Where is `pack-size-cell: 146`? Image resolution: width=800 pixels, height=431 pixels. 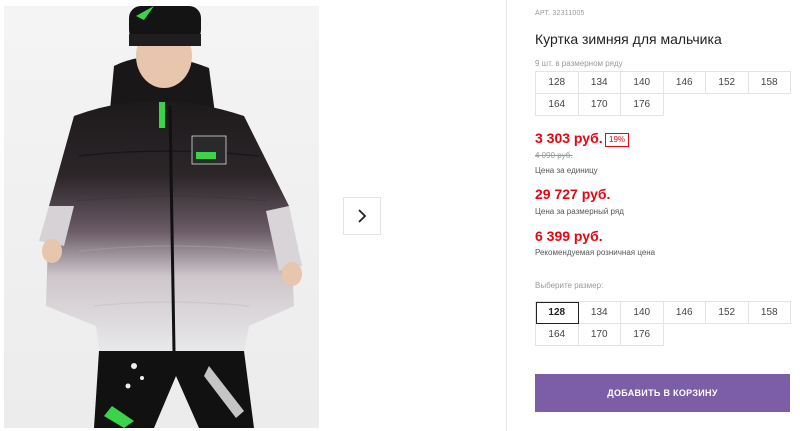
pack-size-cell: 146 is located at coordinates (684, 83).